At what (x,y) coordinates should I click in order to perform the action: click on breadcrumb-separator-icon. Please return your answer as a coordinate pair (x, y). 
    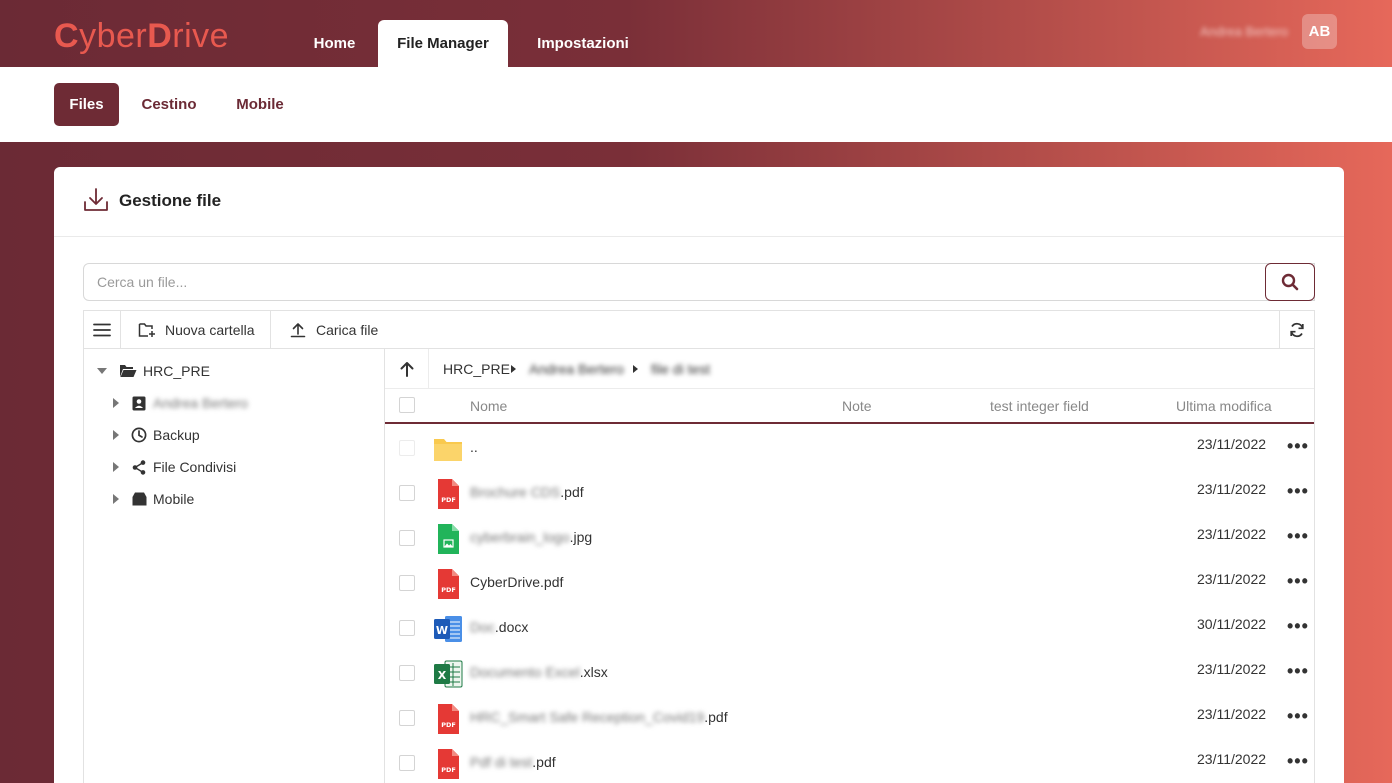
    Looking at the image, I should click on (513, 369).